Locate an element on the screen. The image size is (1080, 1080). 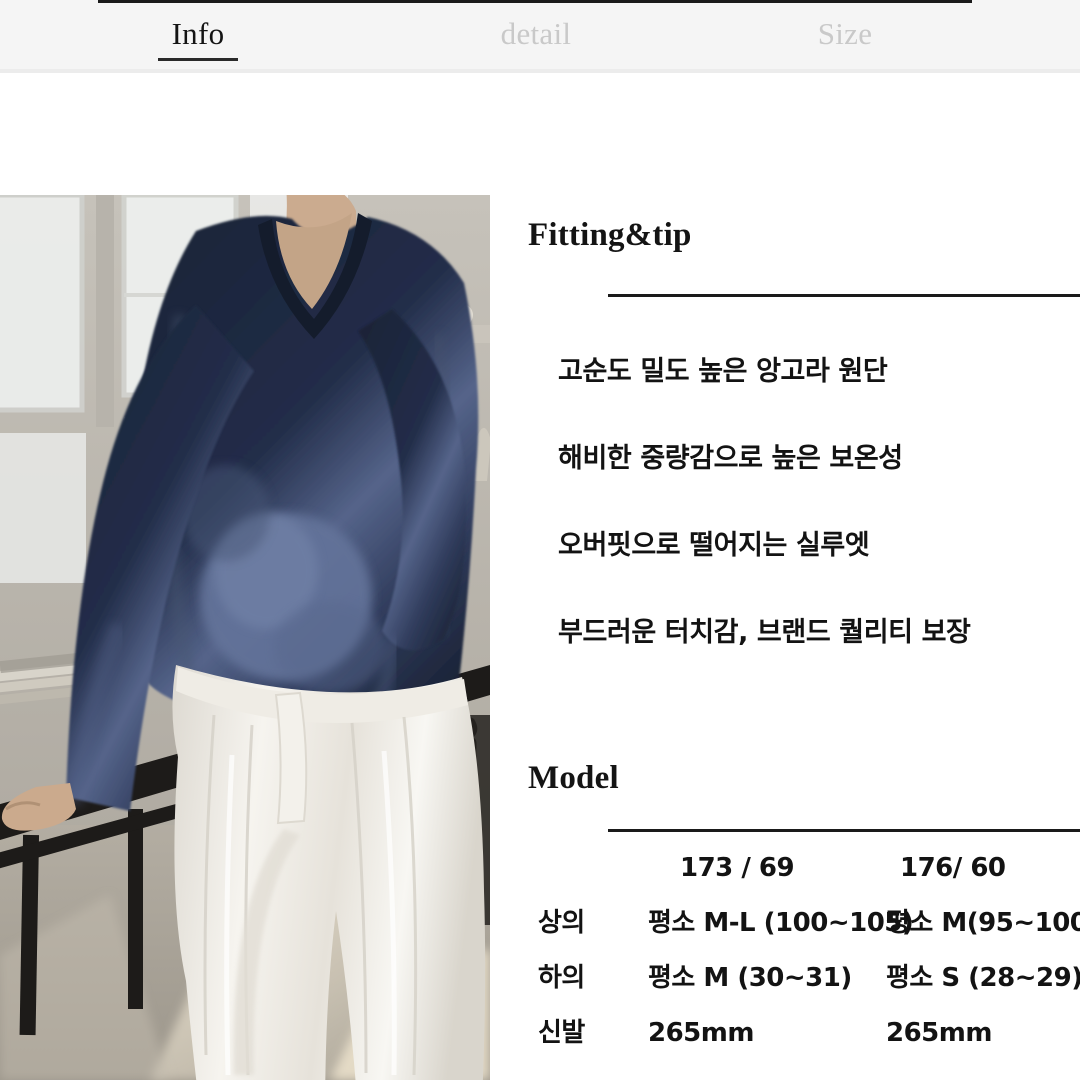
model-row-col2: 평소 S (28~29) is located at coordinates (983, 978).